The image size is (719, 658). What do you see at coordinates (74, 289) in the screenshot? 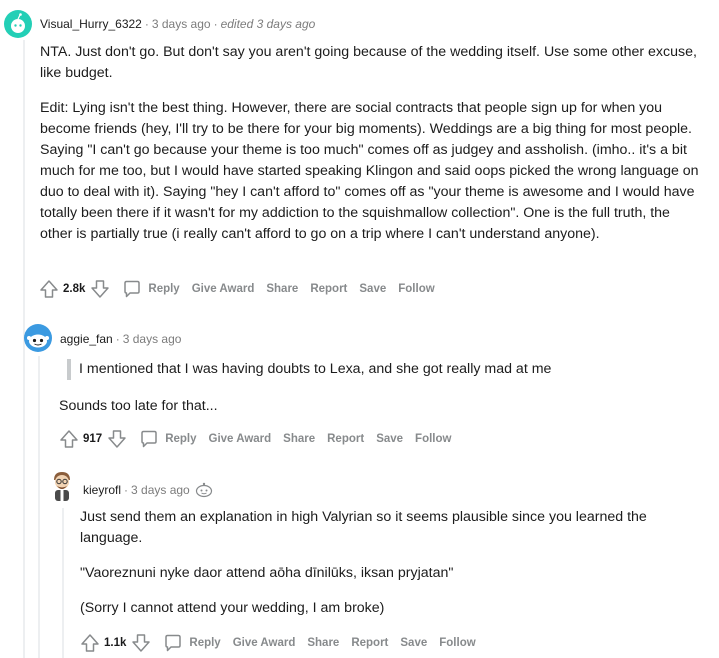
I see `vote-score: 2.8k` at bounding box center [74, 289].